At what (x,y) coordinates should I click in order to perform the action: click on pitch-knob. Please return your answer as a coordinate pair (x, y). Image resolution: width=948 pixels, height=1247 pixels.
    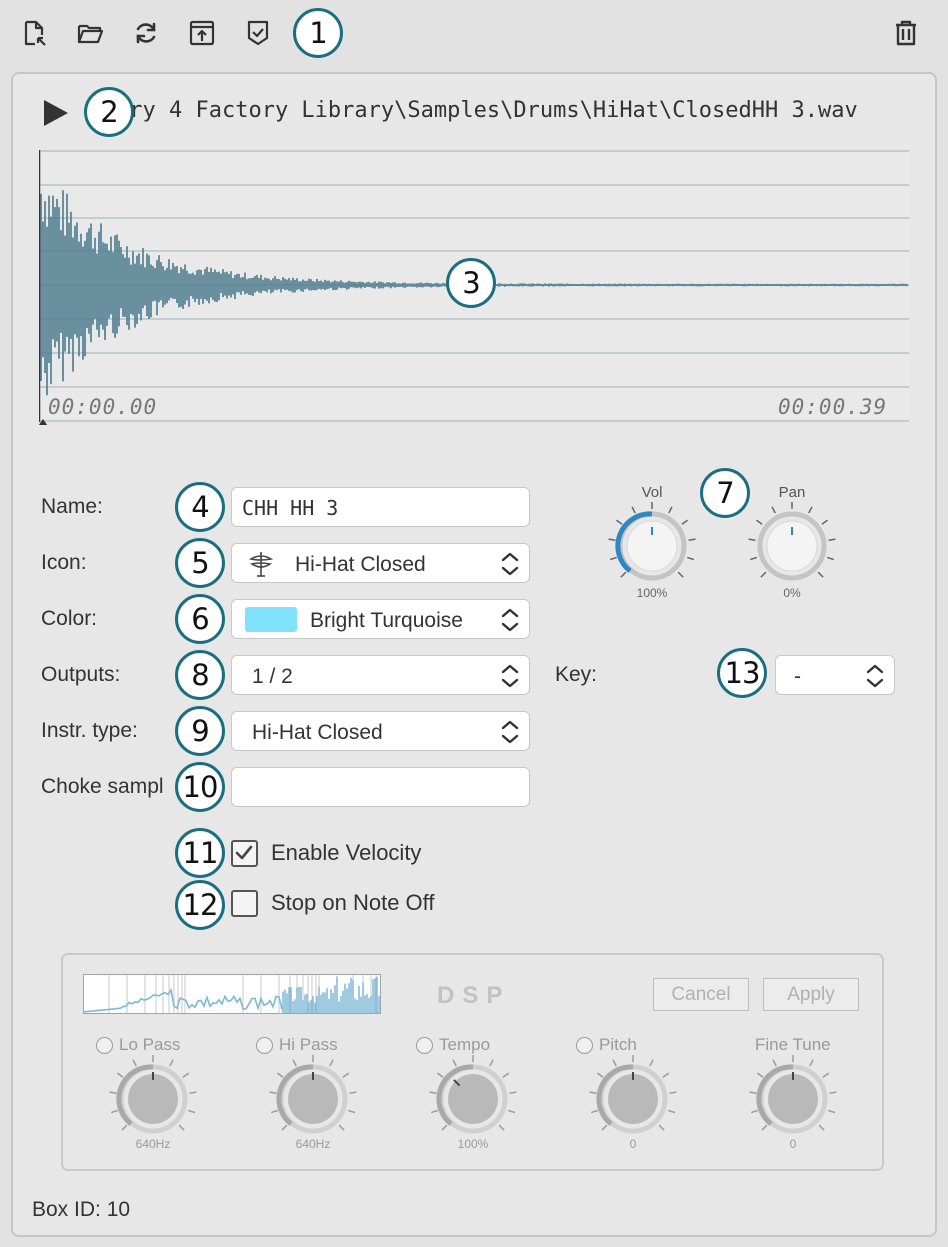
    Looking at the image, I should click on (633, 1101).